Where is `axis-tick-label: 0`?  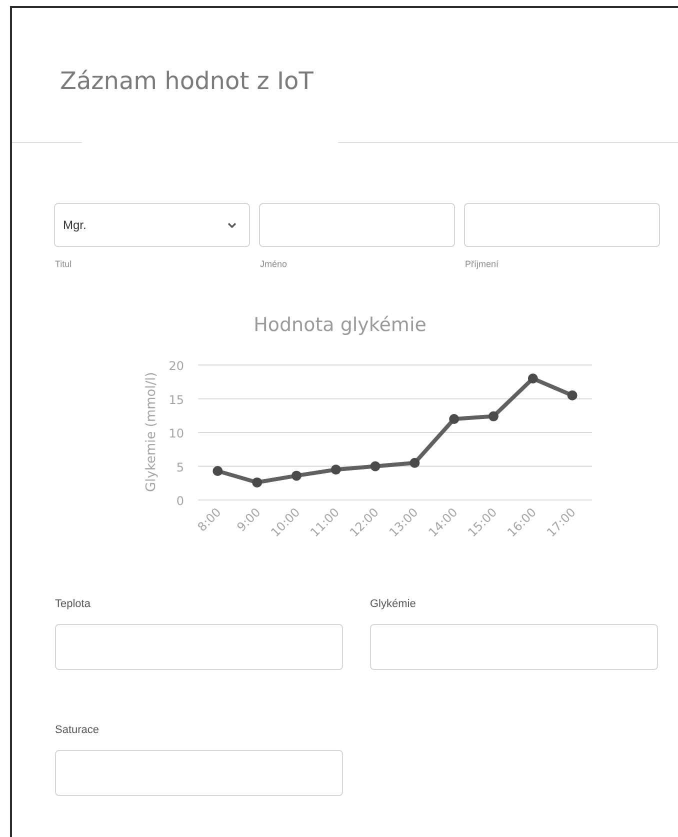
axis-tick-label: 0 is located at coordinates (180, 501).